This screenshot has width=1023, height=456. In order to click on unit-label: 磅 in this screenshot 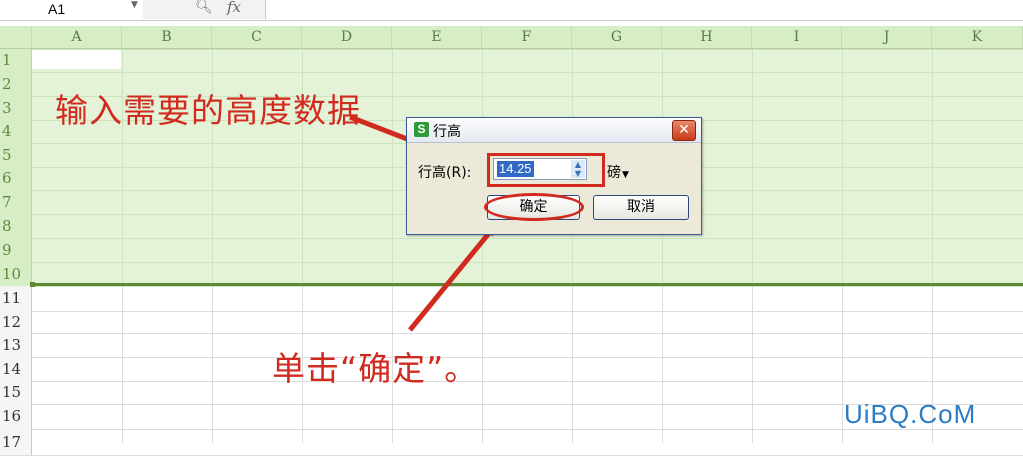, I will do `click(614, 173)`.